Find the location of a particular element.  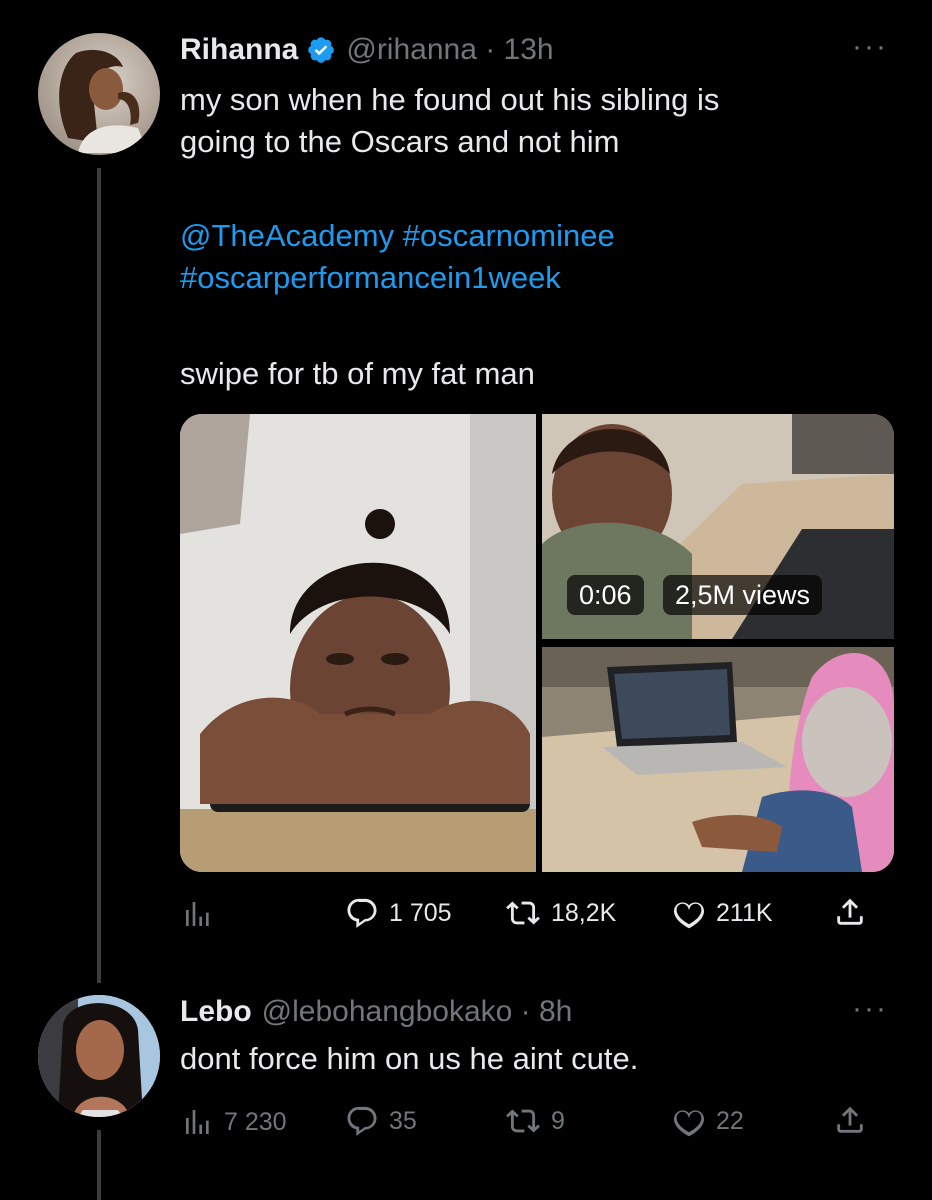

reply-retweet-button: 9 is located at coordinates (535, 1121).